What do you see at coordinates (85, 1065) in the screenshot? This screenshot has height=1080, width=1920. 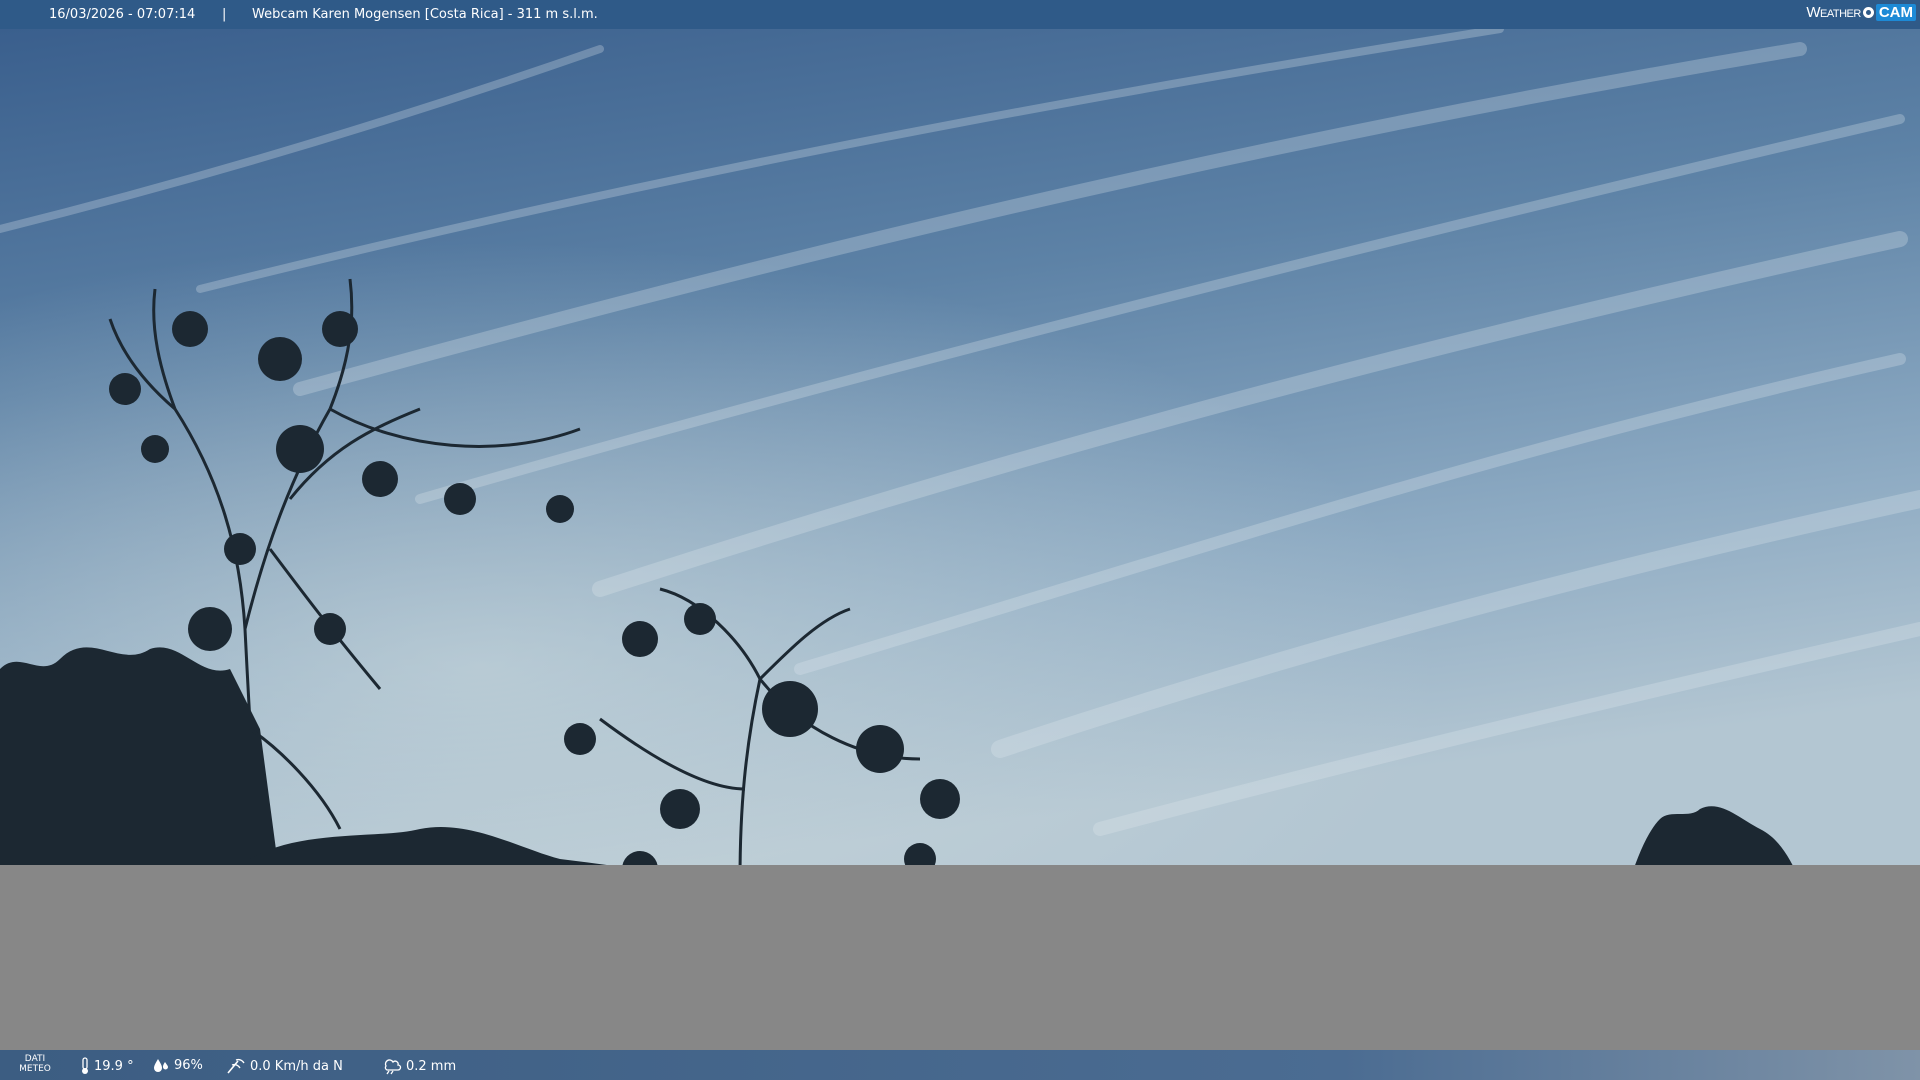 I see `thermometer-icon` at bounding box center [85, 1065].